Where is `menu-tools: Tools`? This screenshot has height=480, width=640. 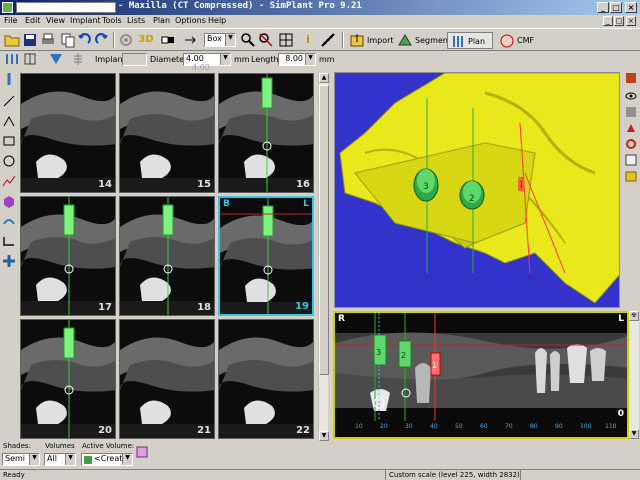
menu-tools: Tools is located at coordinates (112, 20).